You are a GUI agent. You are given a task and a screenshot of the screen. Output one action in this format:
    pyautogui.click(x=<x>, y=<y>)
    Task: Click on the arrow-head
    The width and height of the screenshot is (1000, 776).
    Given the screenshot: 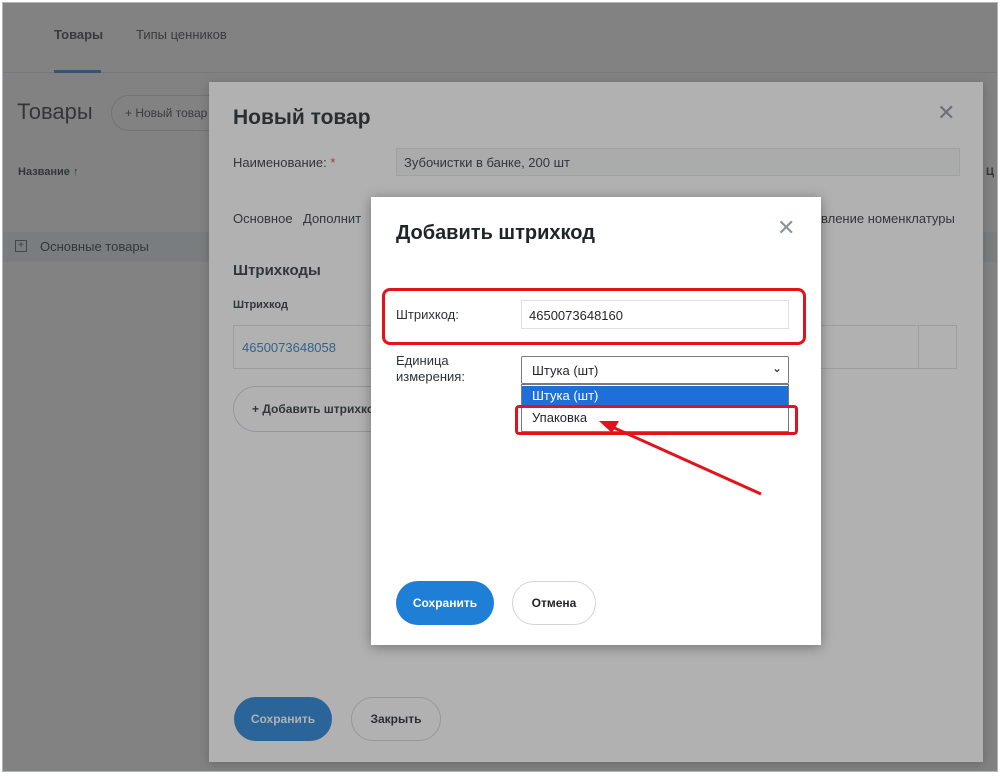 What is the action you would take?
    pyautogui.click(x=609, y=427)
    